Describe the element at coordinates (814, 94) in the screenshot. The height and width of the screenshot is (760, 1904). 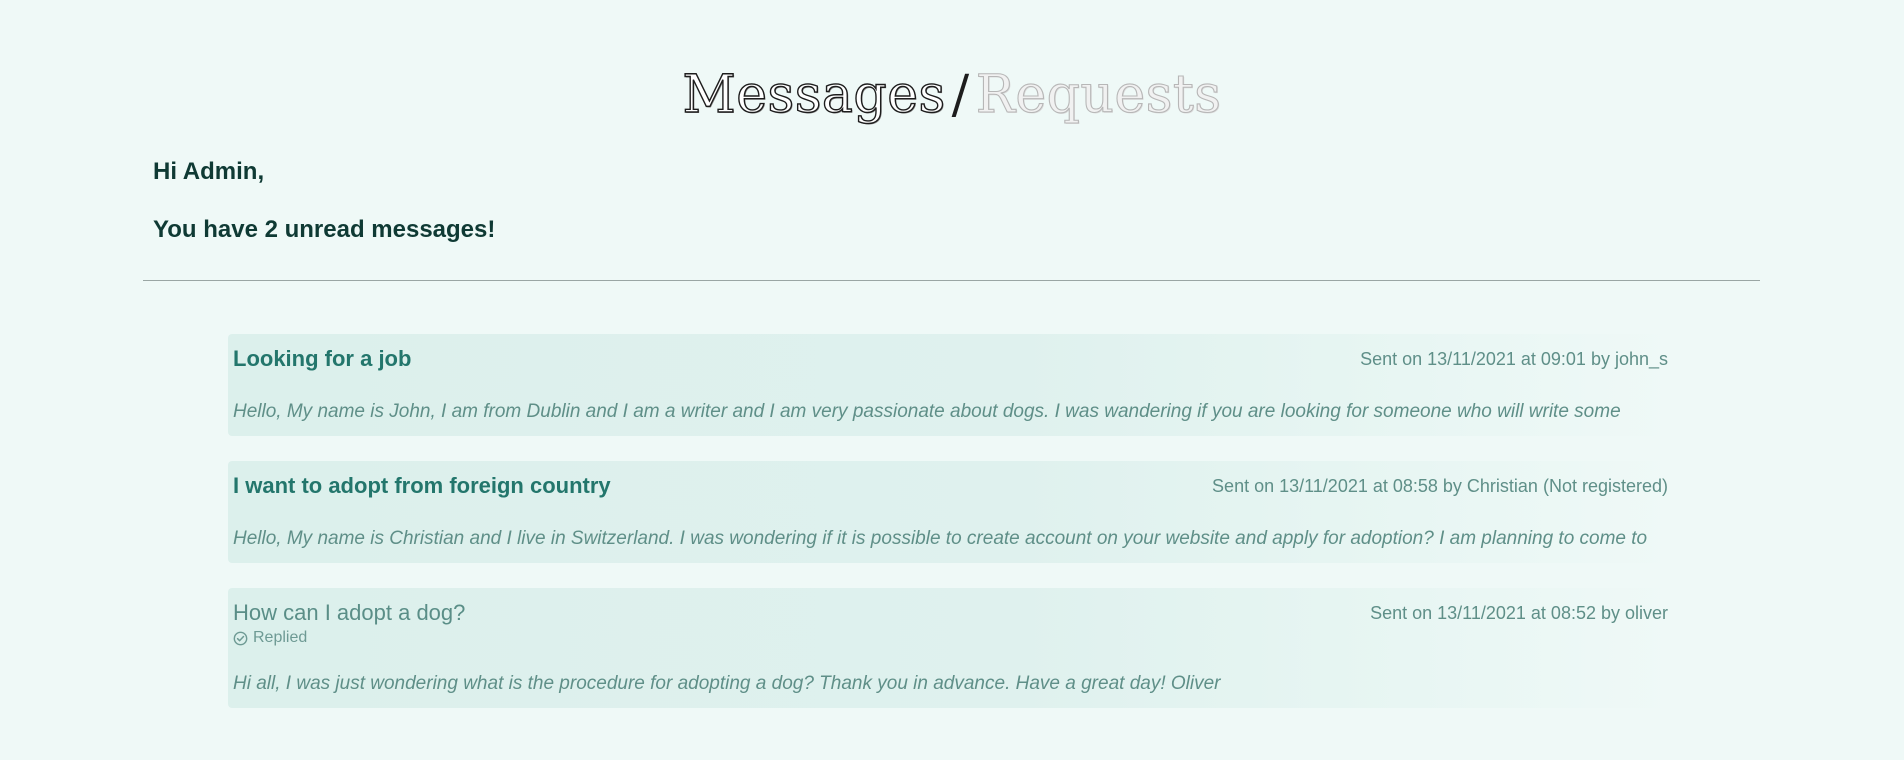
I see `tab-messages: Messages` at that location.